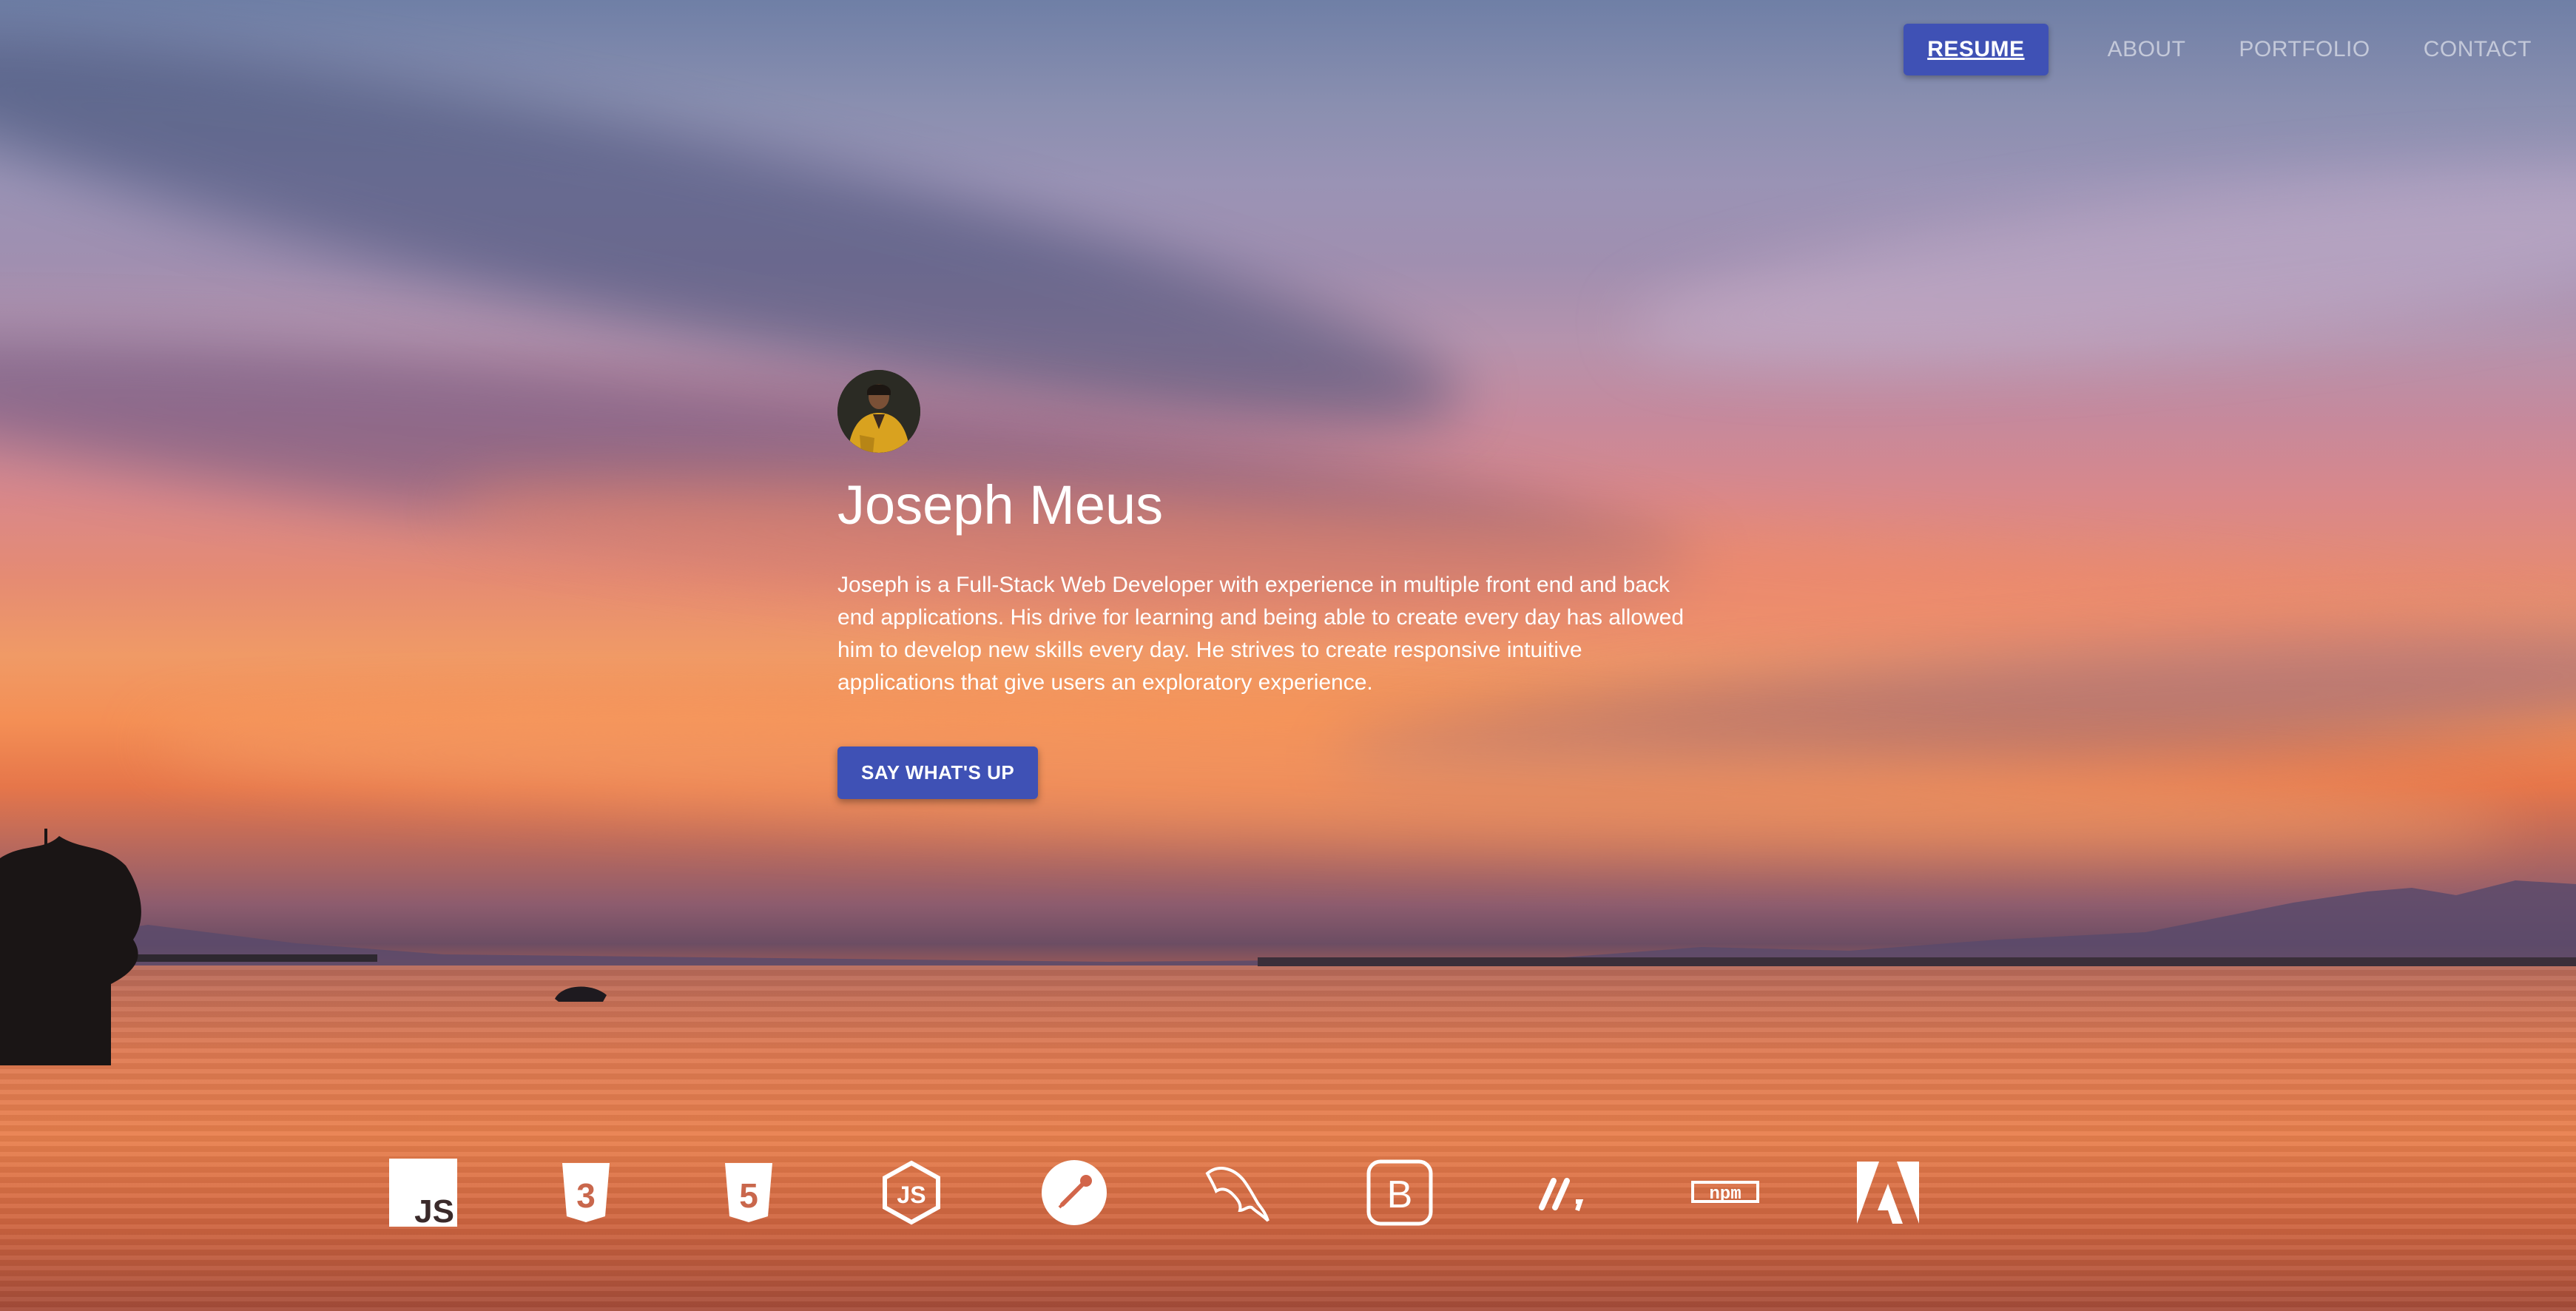  What do you see at coordinates (938, 774) in the screenshot?
I see `say-whats-up-button: SAY WHAT'S UP` at bounding box center [938, 774].